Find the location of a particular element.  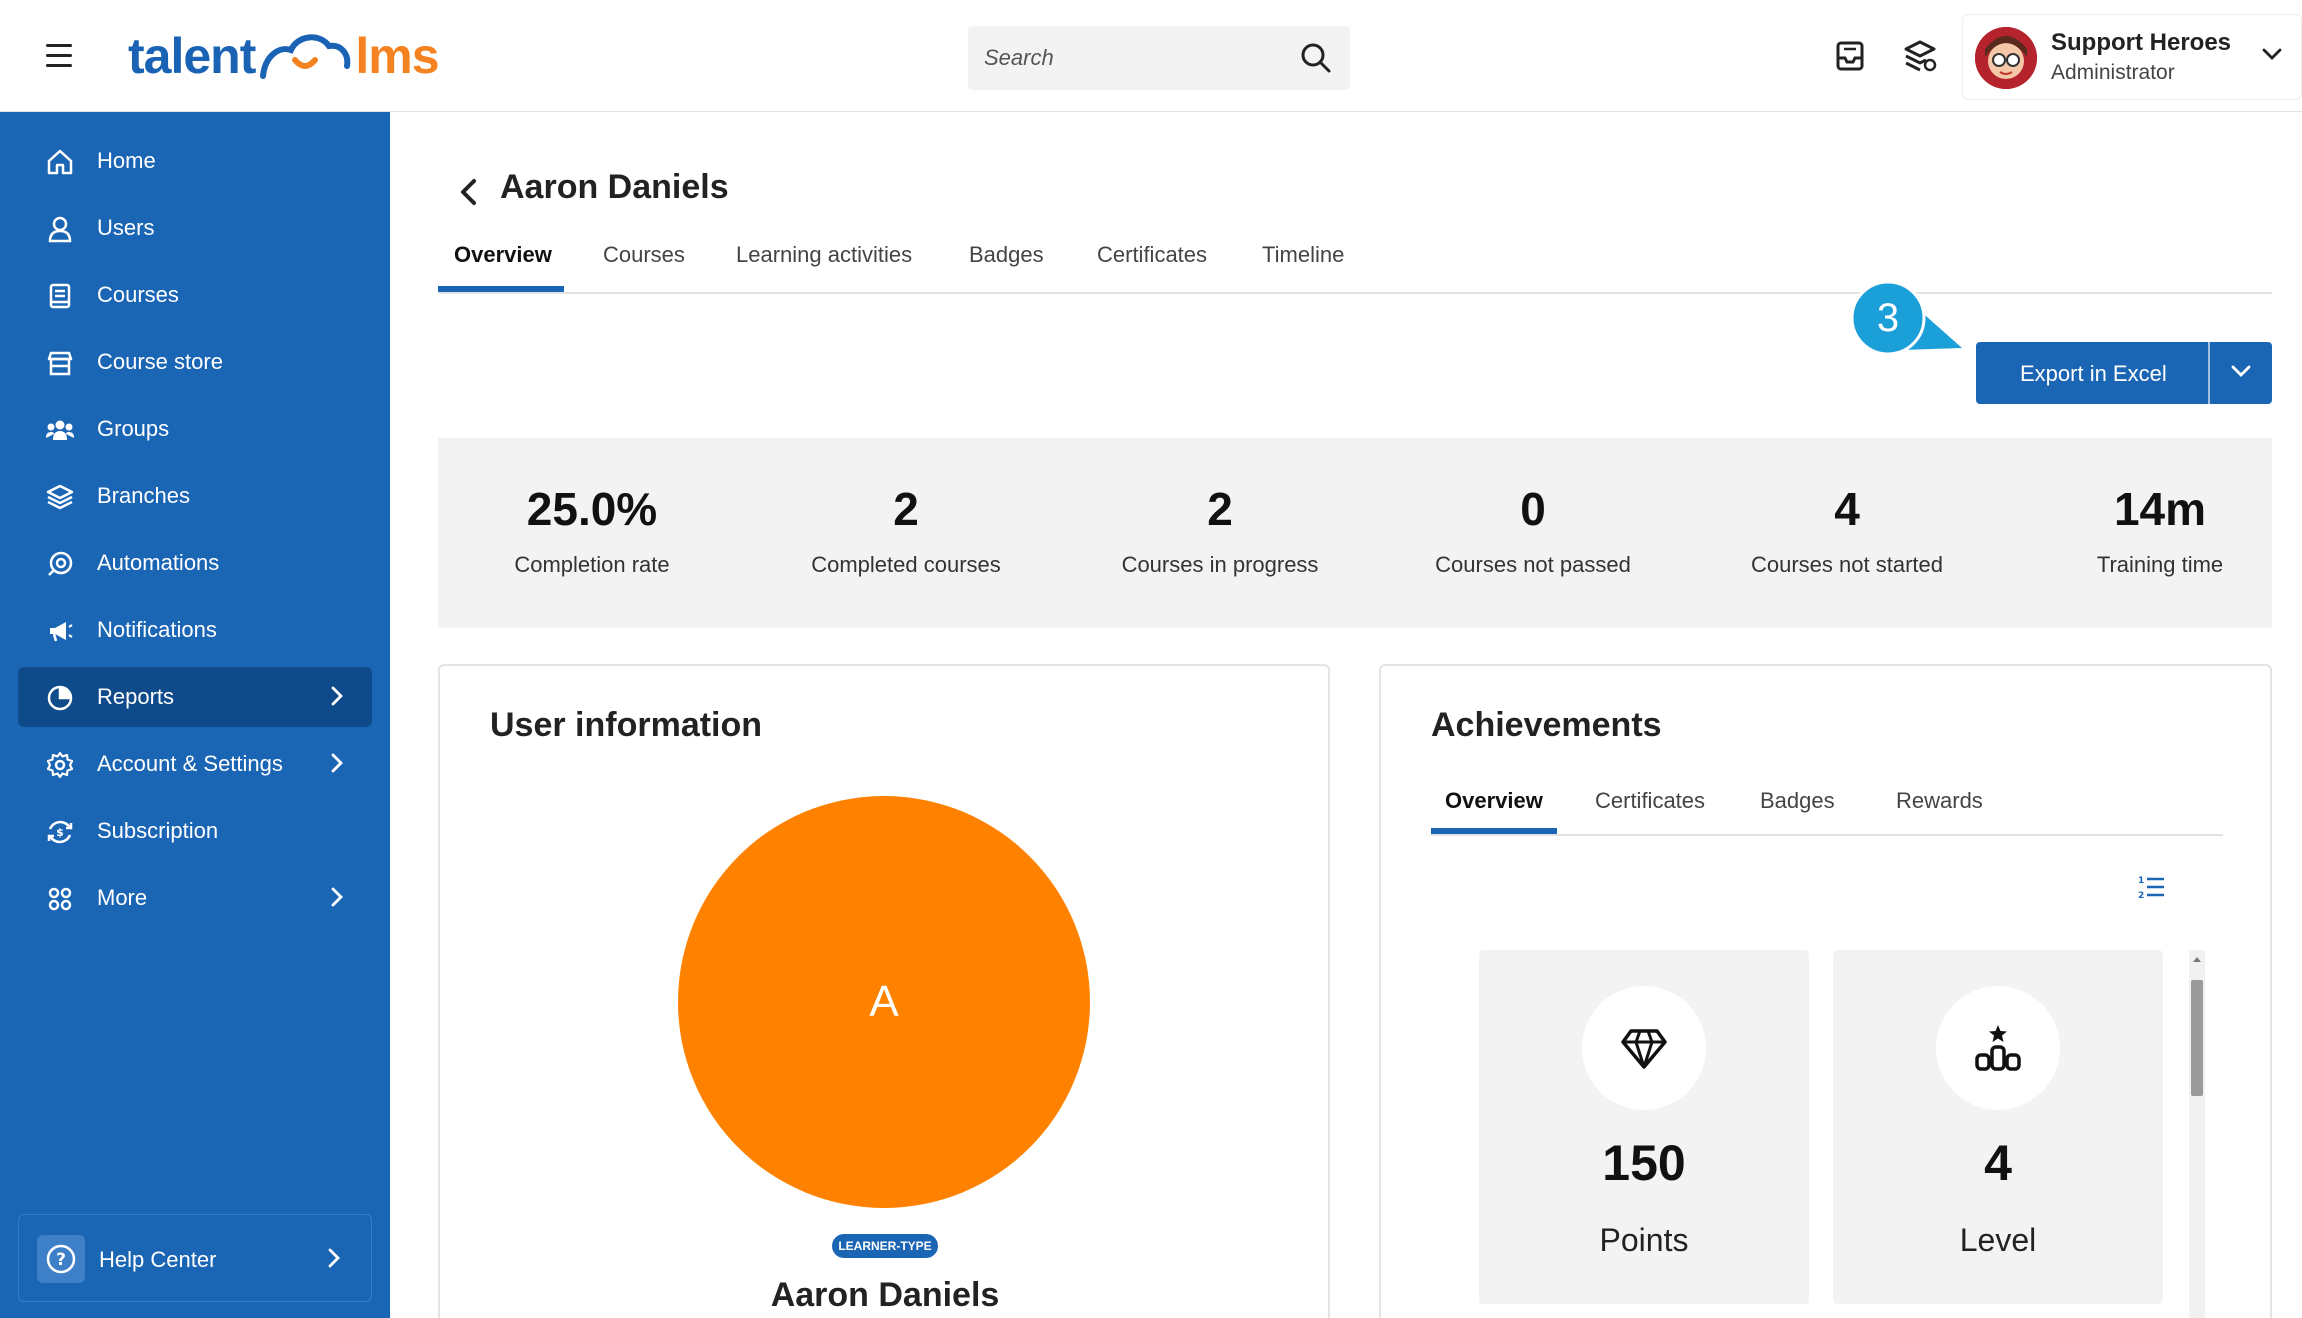

achievements-scrollbar is located at coordinates (2197, 1134).